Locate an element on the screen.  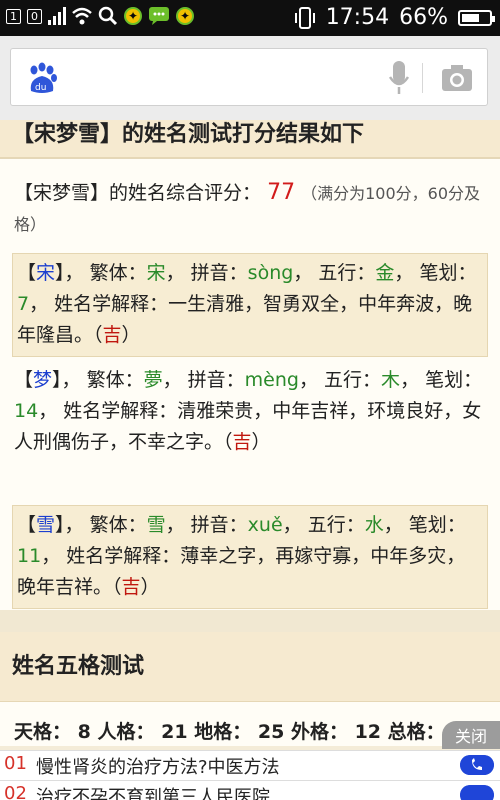
pinyin-value: mèng is located at coordinates (271, 380).